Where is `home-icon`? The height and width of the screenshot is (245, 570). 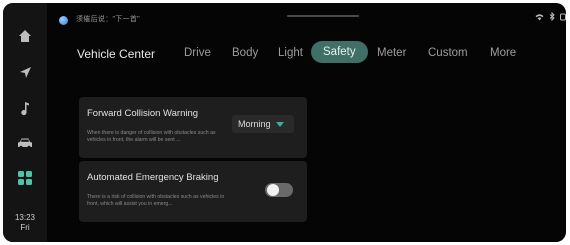 home-icon is located at coordinates (25, 36).